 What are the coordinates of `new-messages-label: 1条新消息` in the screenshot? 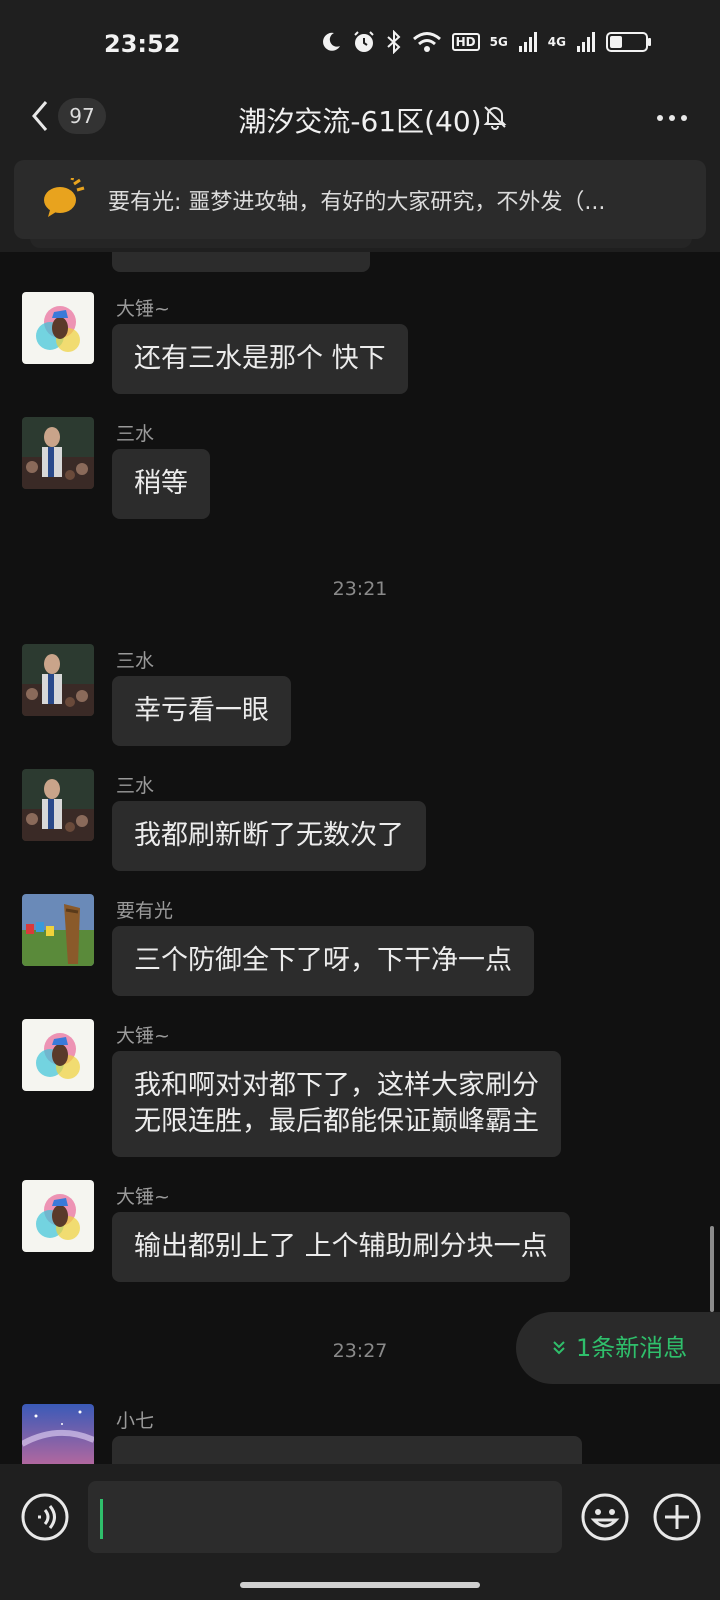 It's located at (632, 1348).